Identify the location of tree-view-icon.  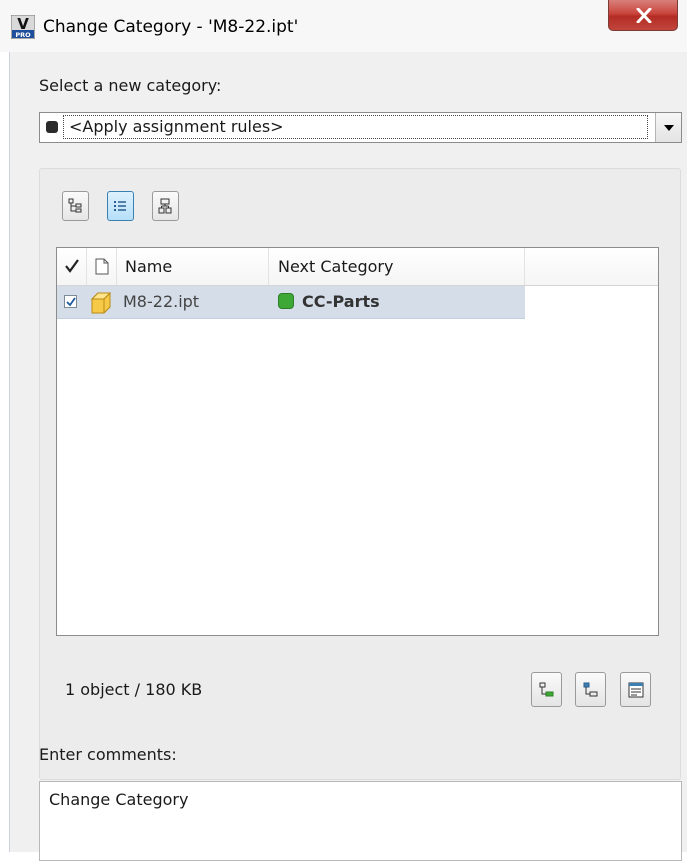
(75, 205).